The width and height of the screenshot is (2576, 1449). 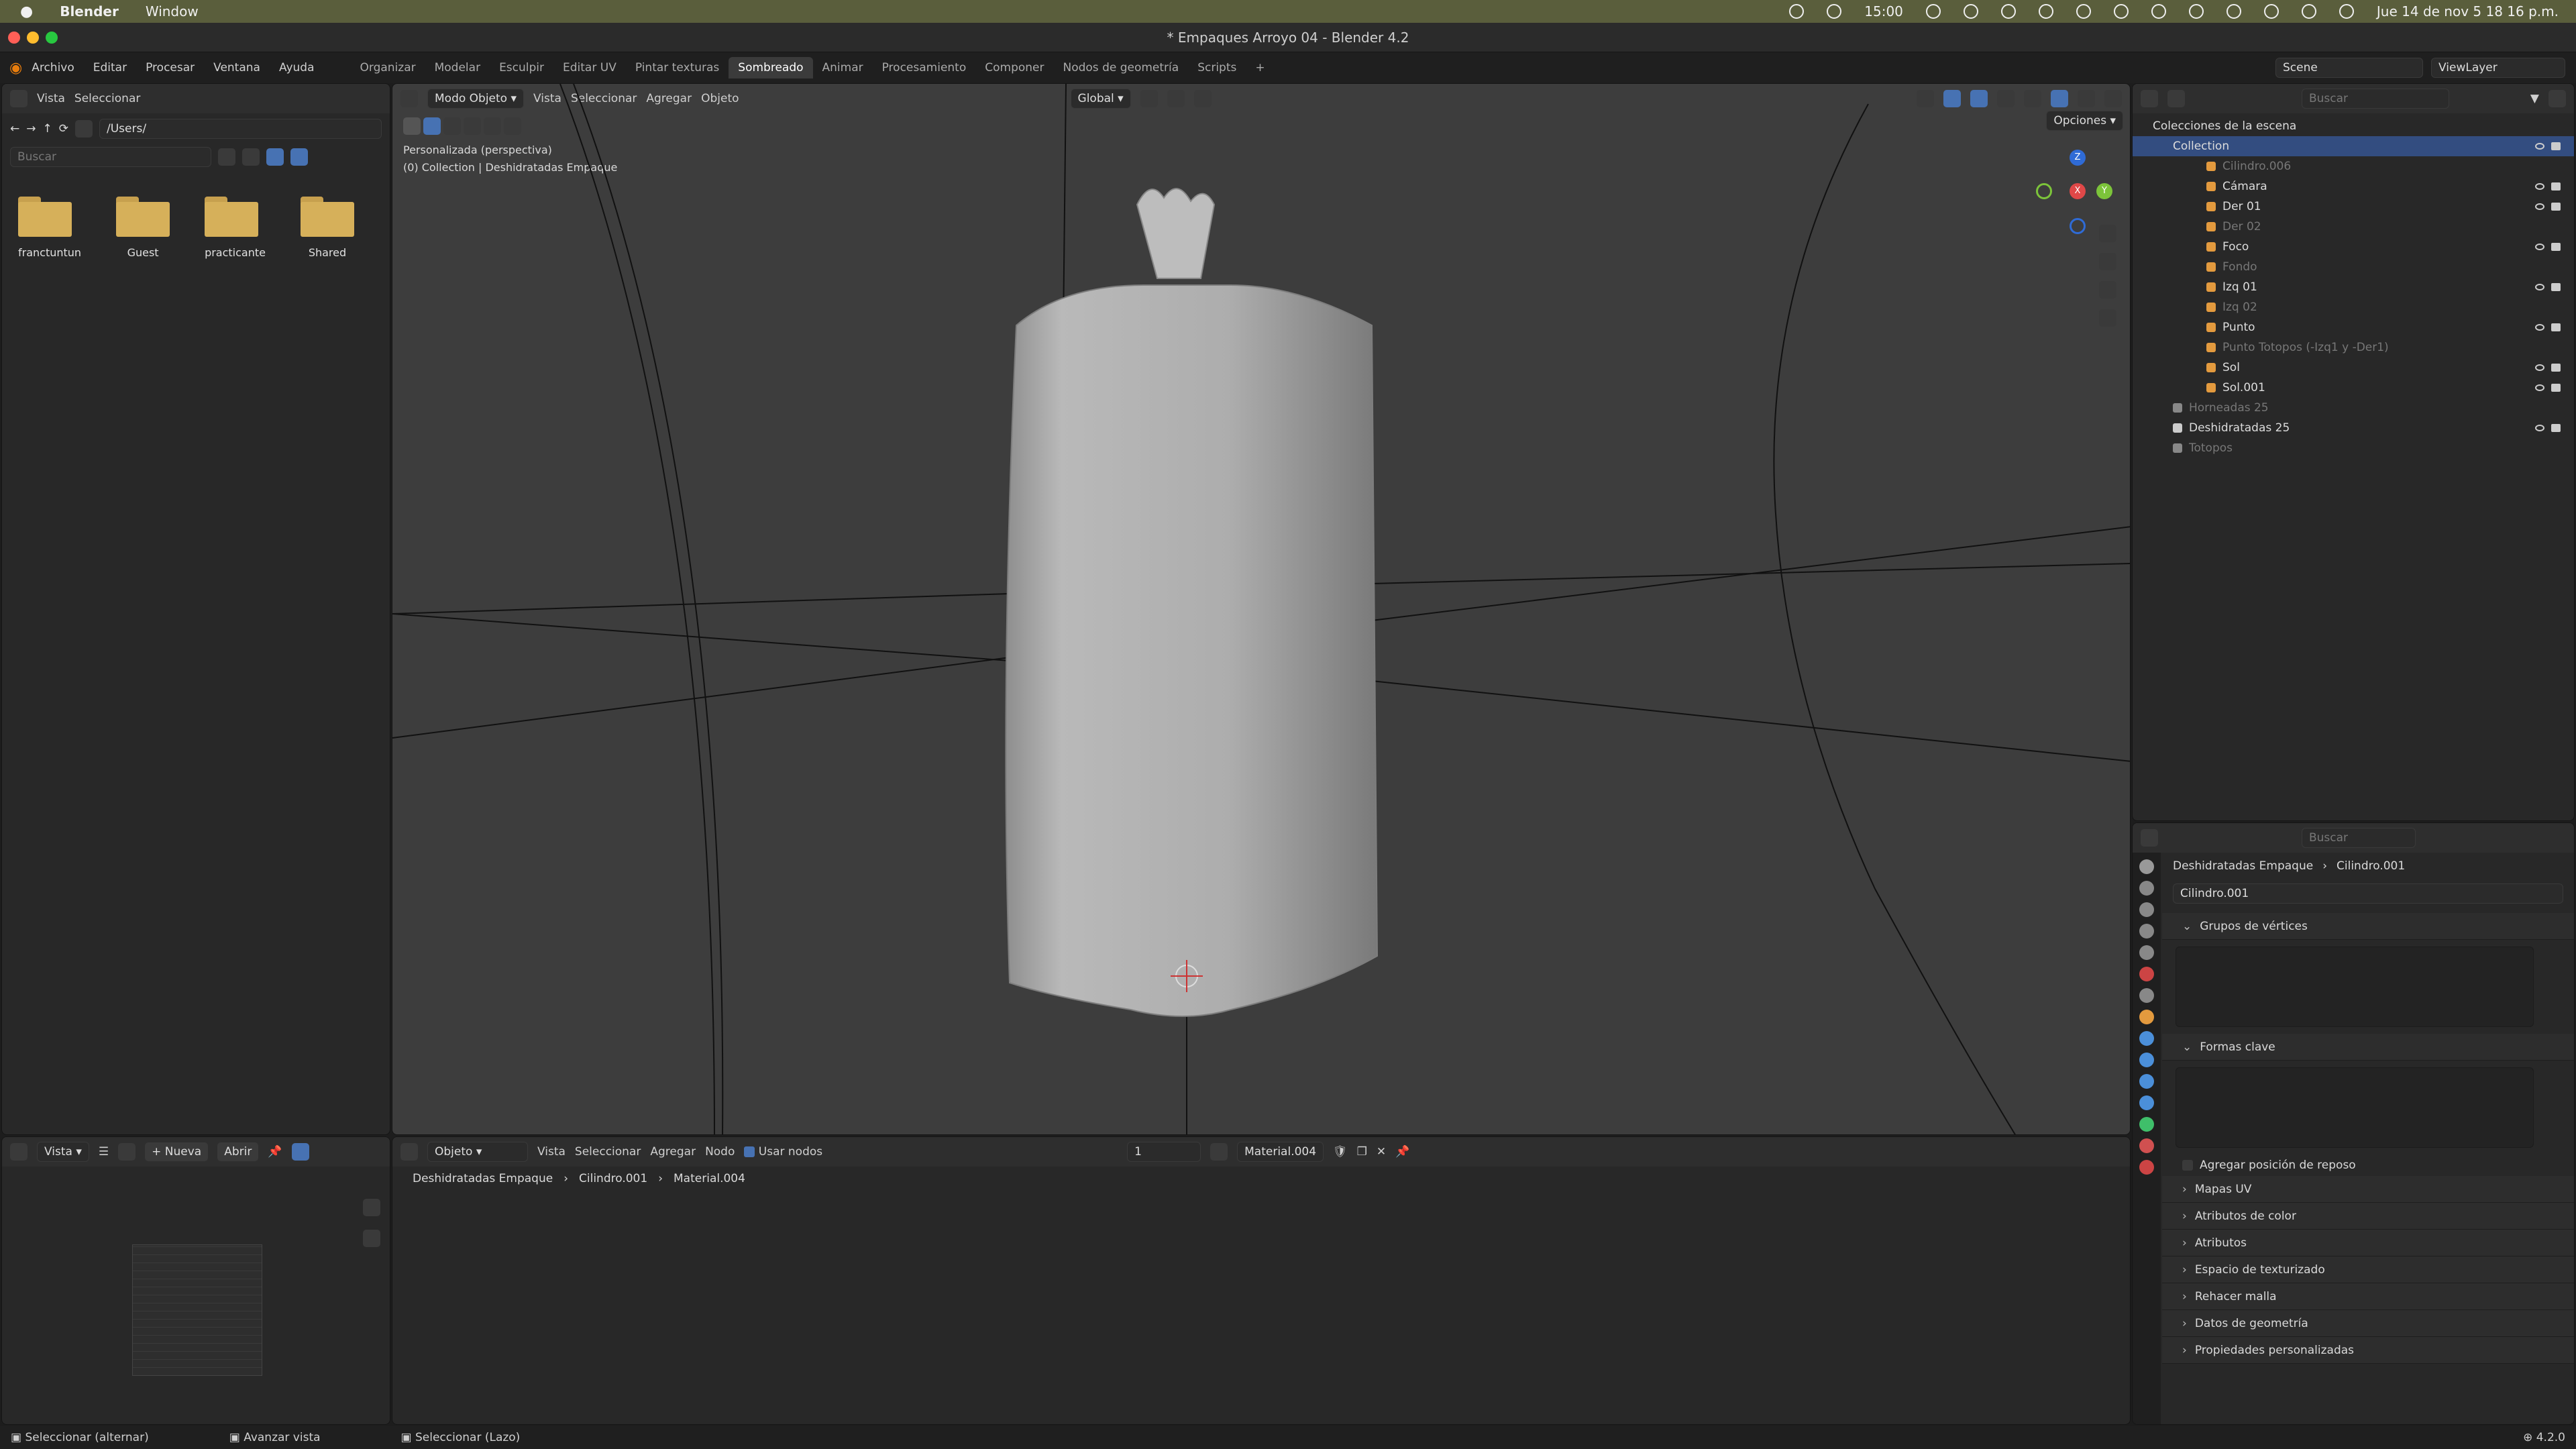 I want to click on remesh-section: › Rehacer malla, so click(x=2368, y=1296).